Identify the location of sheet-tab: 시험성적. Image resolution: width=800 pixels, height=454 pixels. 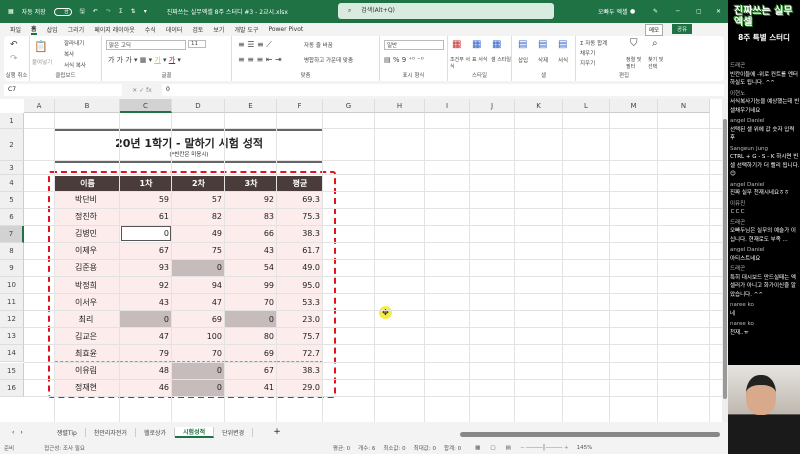
(195, 432).